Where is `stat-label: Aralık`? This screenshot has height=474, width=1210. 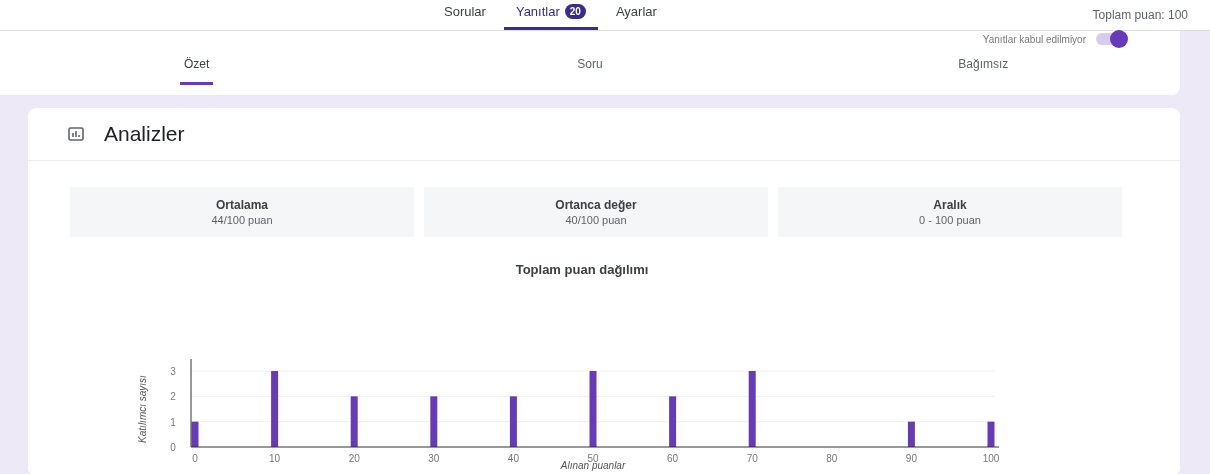 stat-label: Aralık is located at coordinates (950, 205).